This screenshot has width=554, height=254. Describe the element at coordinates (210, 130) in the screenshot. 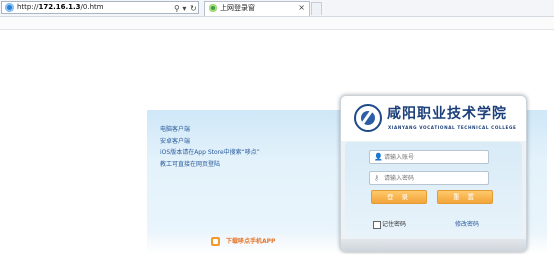

I see `pc-client-link: 电脑客户端` at that location.